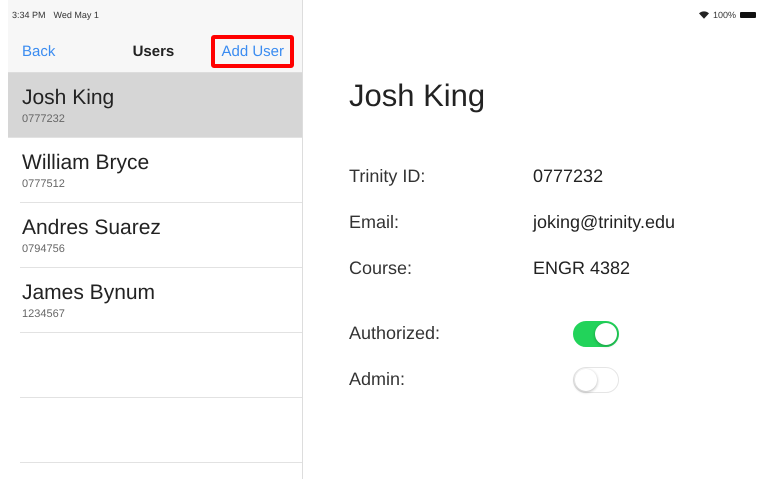  Describe the element at coordinates (417, 96) in the screenshot. I see `detail-title: Josh King` at that location.